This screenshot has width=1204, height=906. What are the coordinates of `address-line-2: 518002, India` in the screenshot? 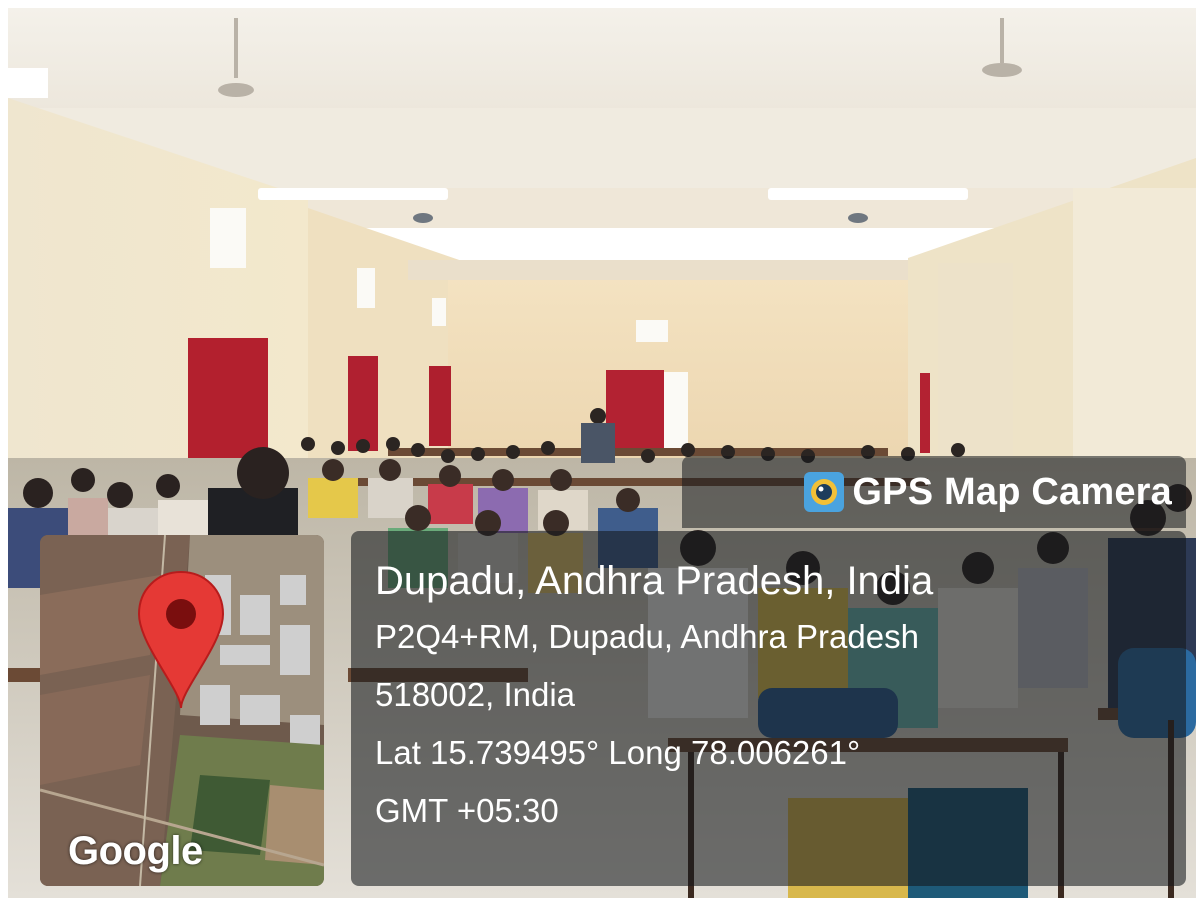 It's located at (475, 694).